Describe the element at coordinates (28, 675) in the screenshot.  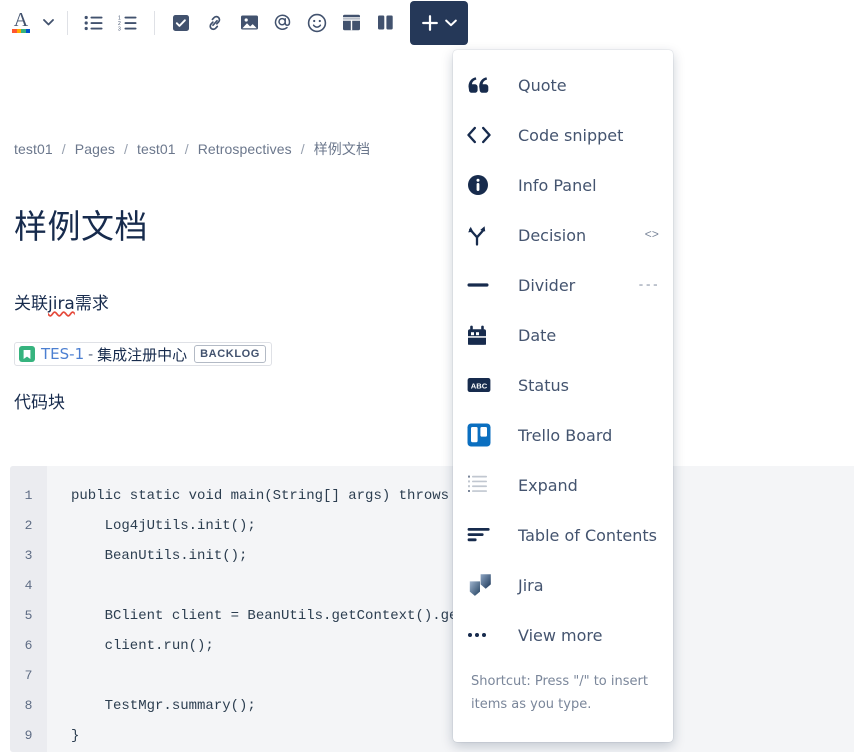
I see `code-line-number: 7` at that location.